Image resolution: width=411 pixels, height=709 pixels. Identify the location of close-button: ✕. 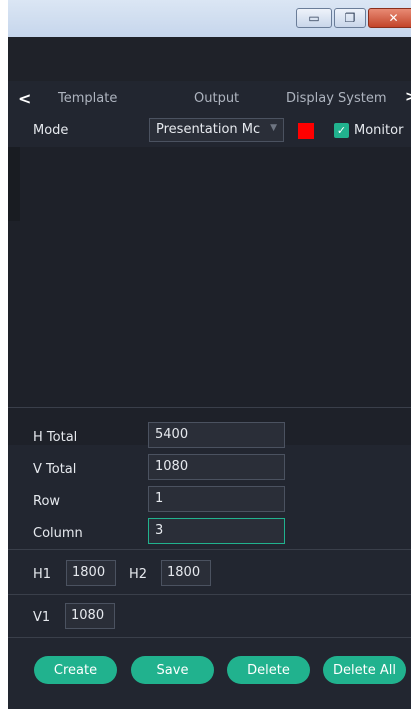
(389, 18).